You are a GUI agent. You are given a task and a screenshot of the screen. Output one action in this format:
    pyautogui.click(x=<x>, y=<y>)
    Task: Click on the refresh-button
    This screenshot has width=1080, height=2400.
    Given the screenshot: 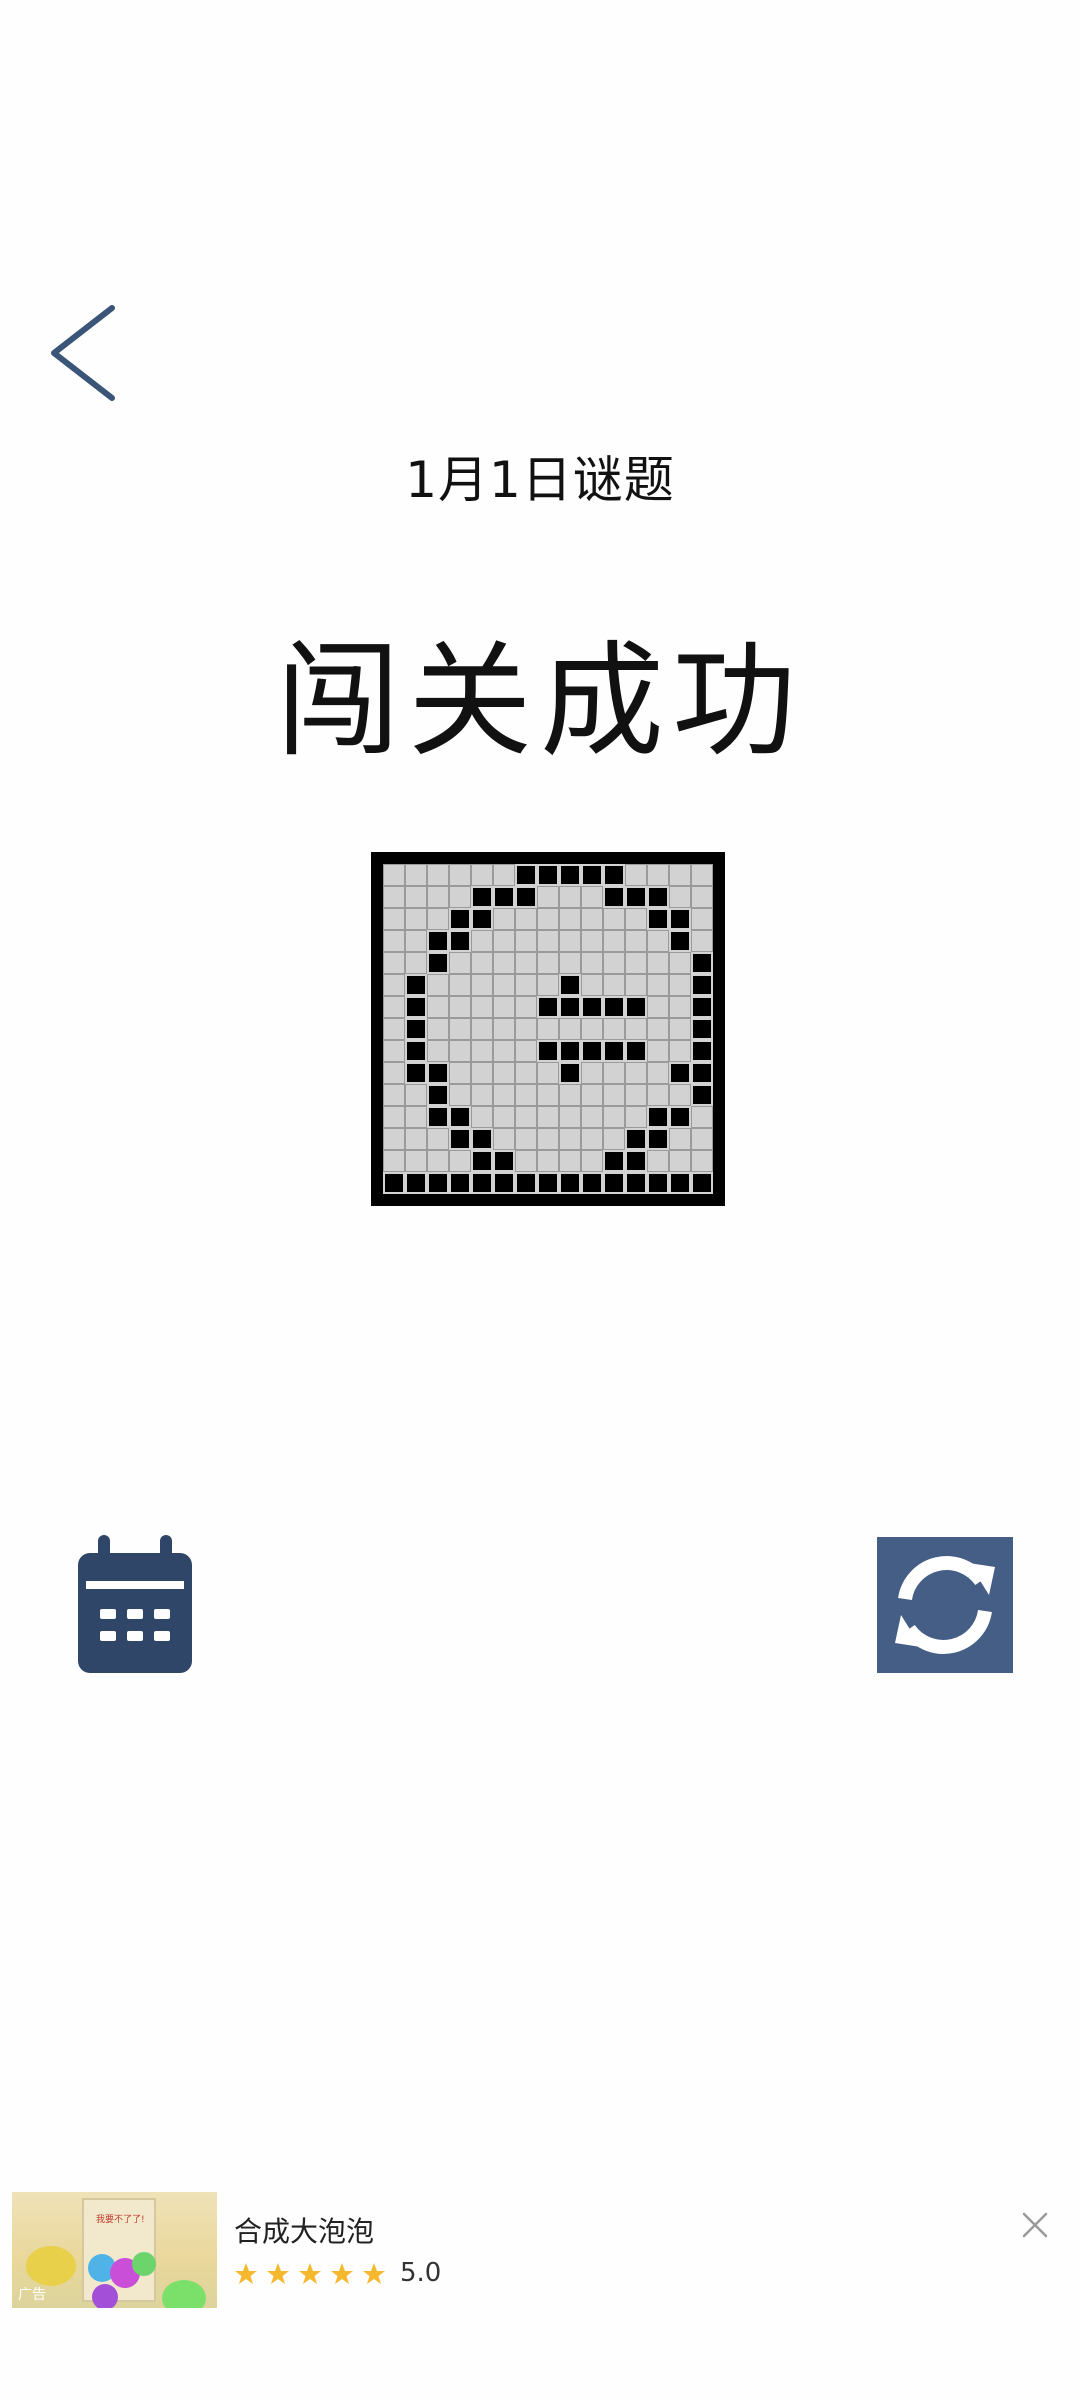 What is the action you would take?
    pyautogui.click(x=945, y=1605)
    